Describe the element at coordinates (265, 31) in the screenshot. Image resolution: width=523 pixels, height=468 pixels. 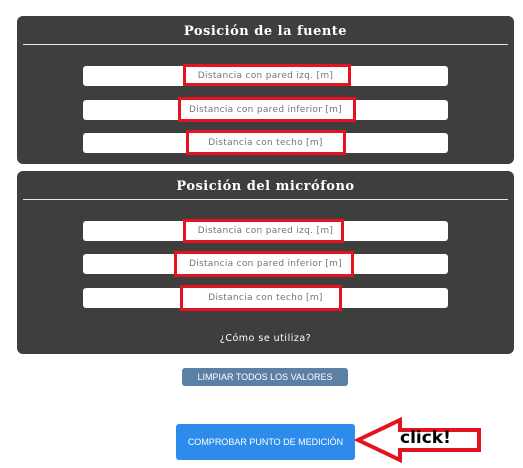
I see `source-panel-title: Posición de la fuente` at that location.